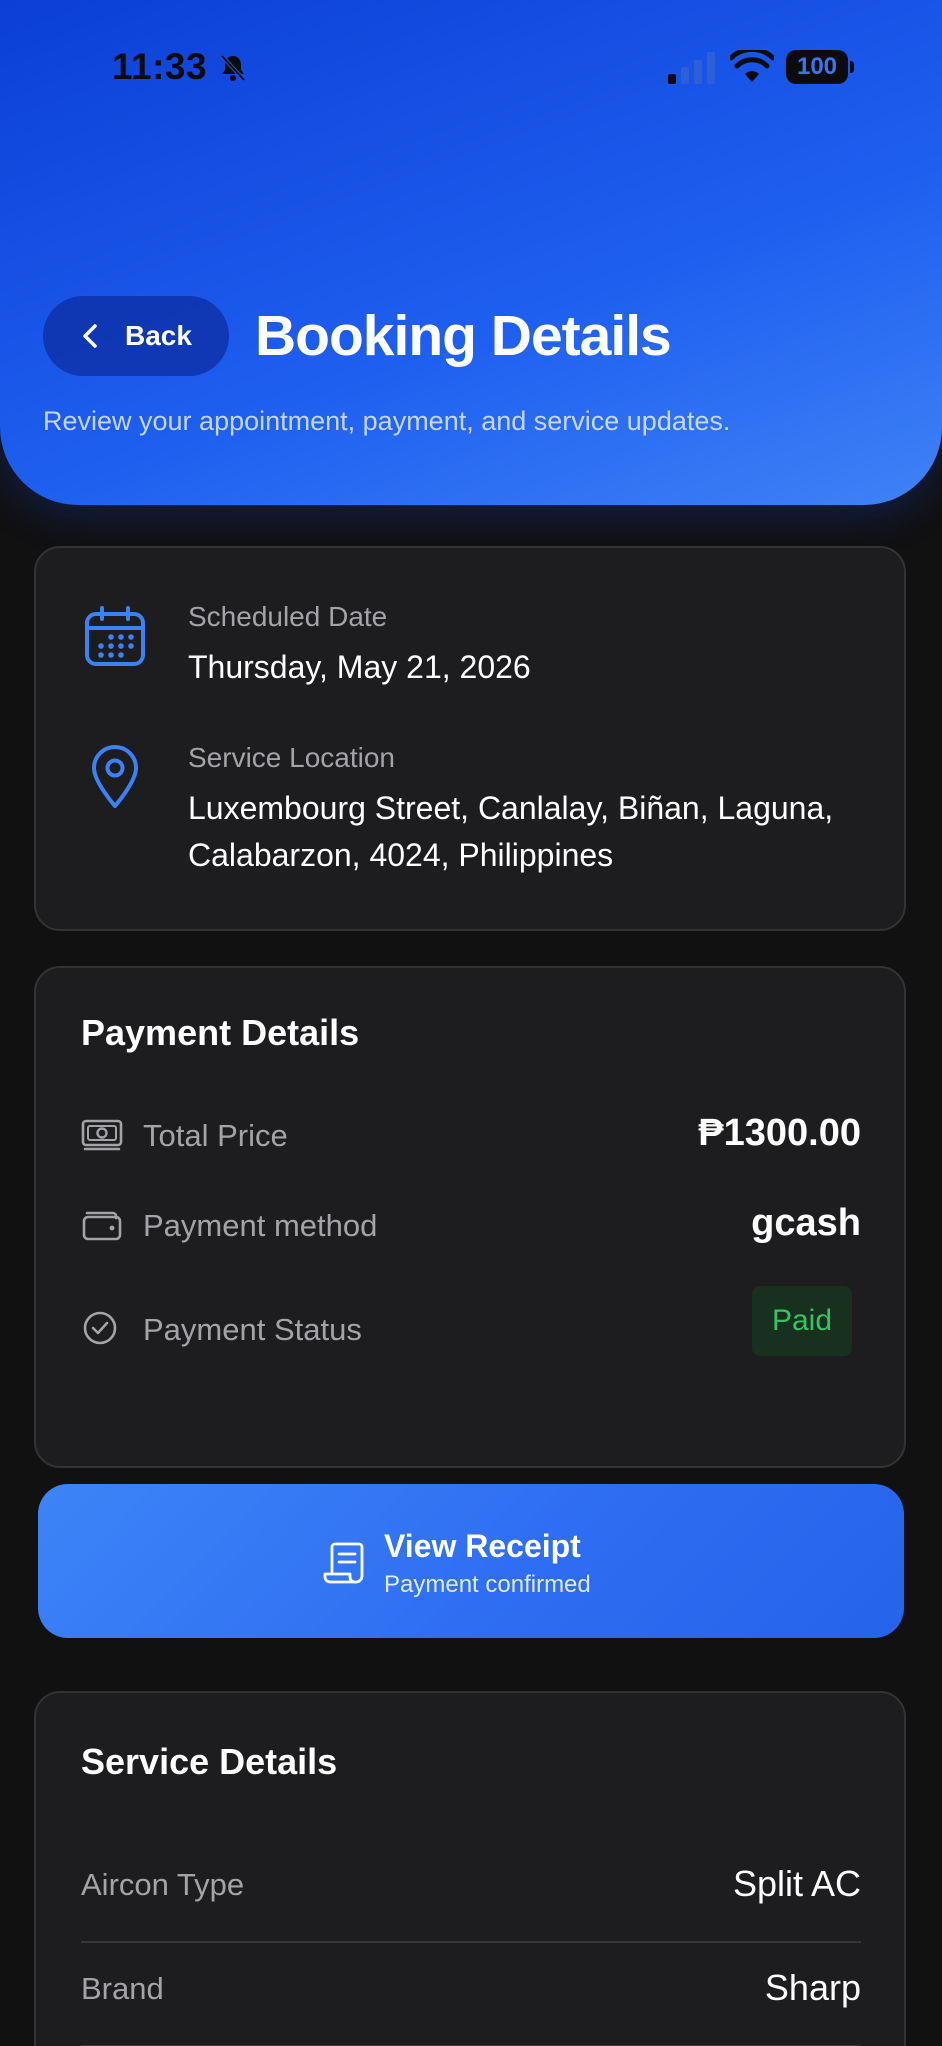 This screenshot has height=2046, width=942. What do you see at coordinates (252, 1329) in the screenshot?
I see `payment-status-label: Payment Status` at bounding box center [252, 1329].